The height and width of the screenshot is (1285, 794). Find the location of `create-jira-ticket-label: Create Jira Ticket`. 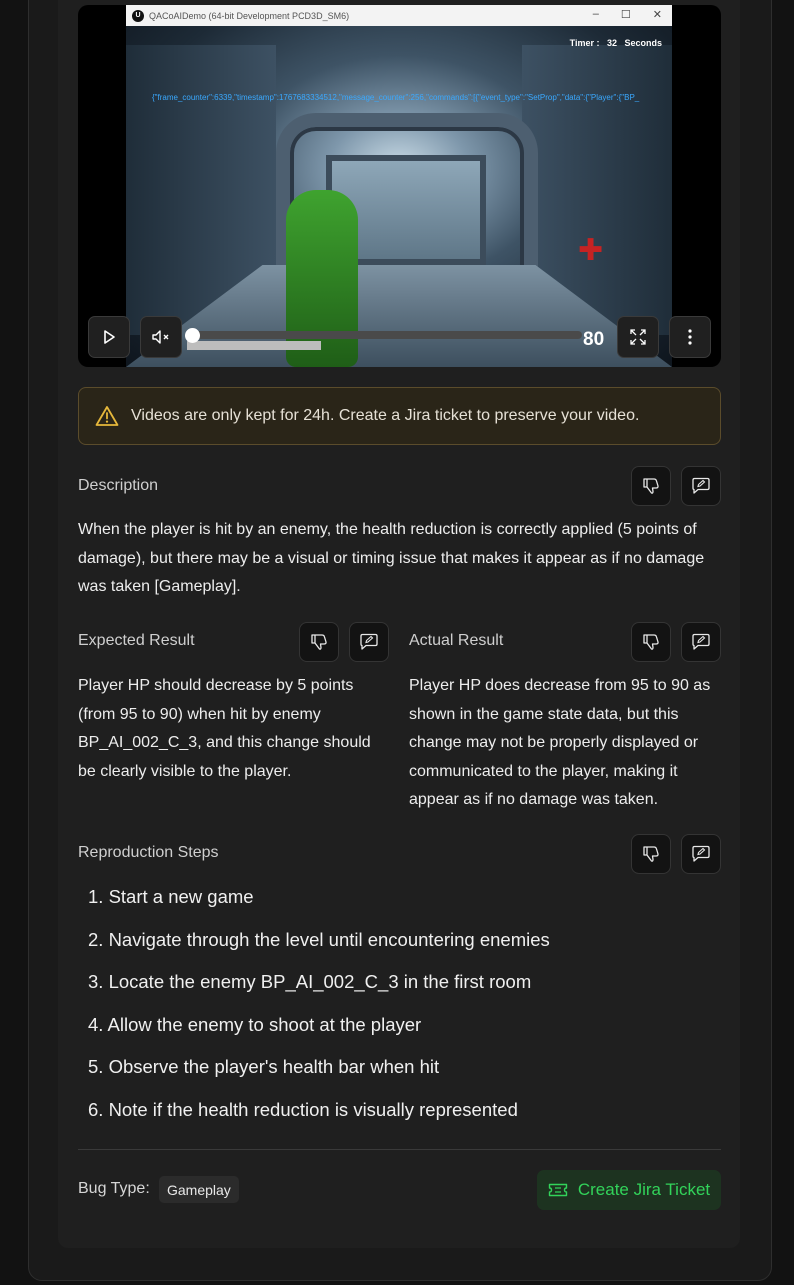

create-jira-ticket-label: Create Jira Ticket is located at coordinates (644, 1189).